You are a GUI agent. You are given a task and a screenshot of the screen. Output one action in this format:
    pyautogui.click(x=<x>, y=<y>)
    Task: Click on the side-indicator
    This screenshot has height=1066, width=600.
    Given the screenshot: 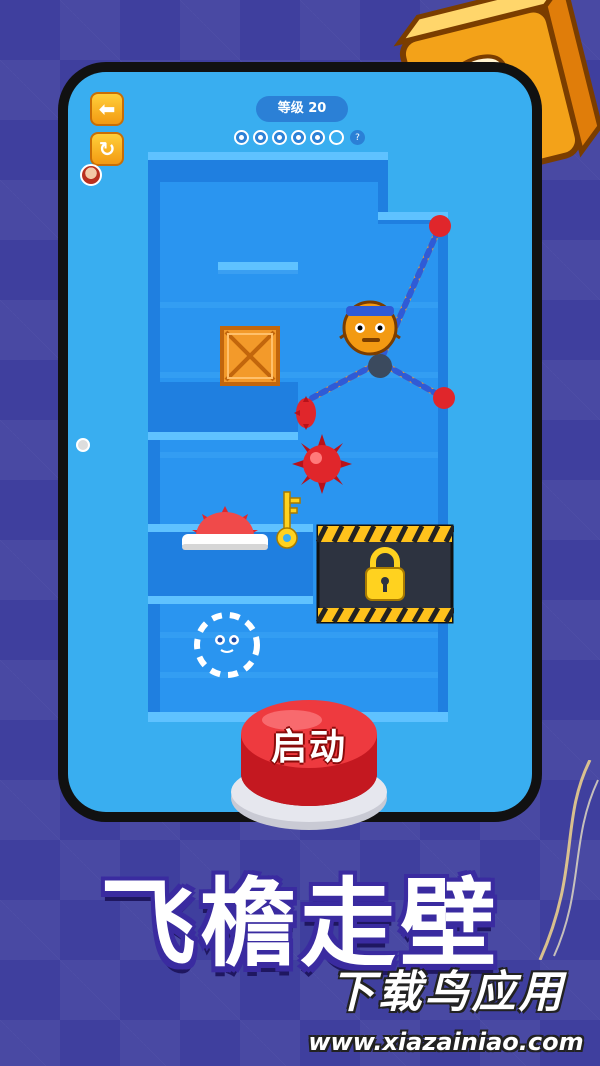 What is the action you would take?
    pyautogui.click(x=83, y=445)
    